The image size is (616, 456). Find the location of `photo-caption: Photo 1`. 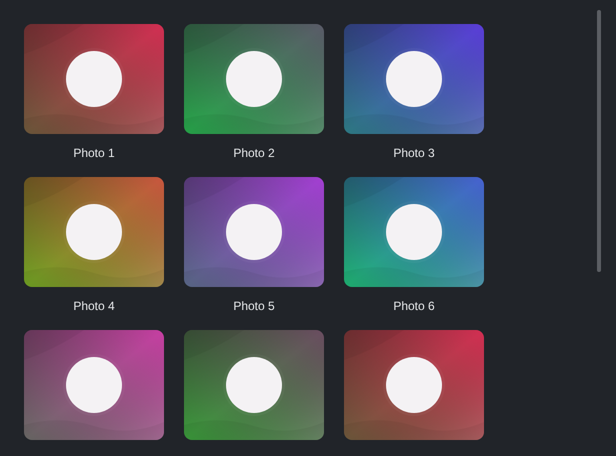

photo-caption: Photo 1 is located at coordinates (94, 153).